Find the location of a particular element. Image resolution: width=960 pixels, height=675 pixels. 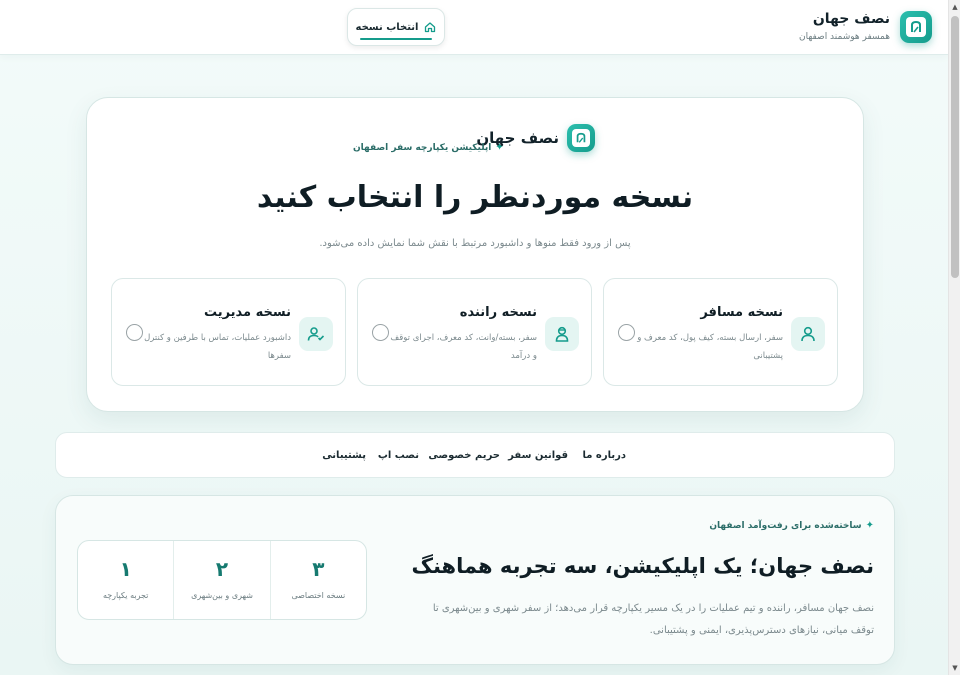

stat-value: ۳ is located at coordinates (318, 569).